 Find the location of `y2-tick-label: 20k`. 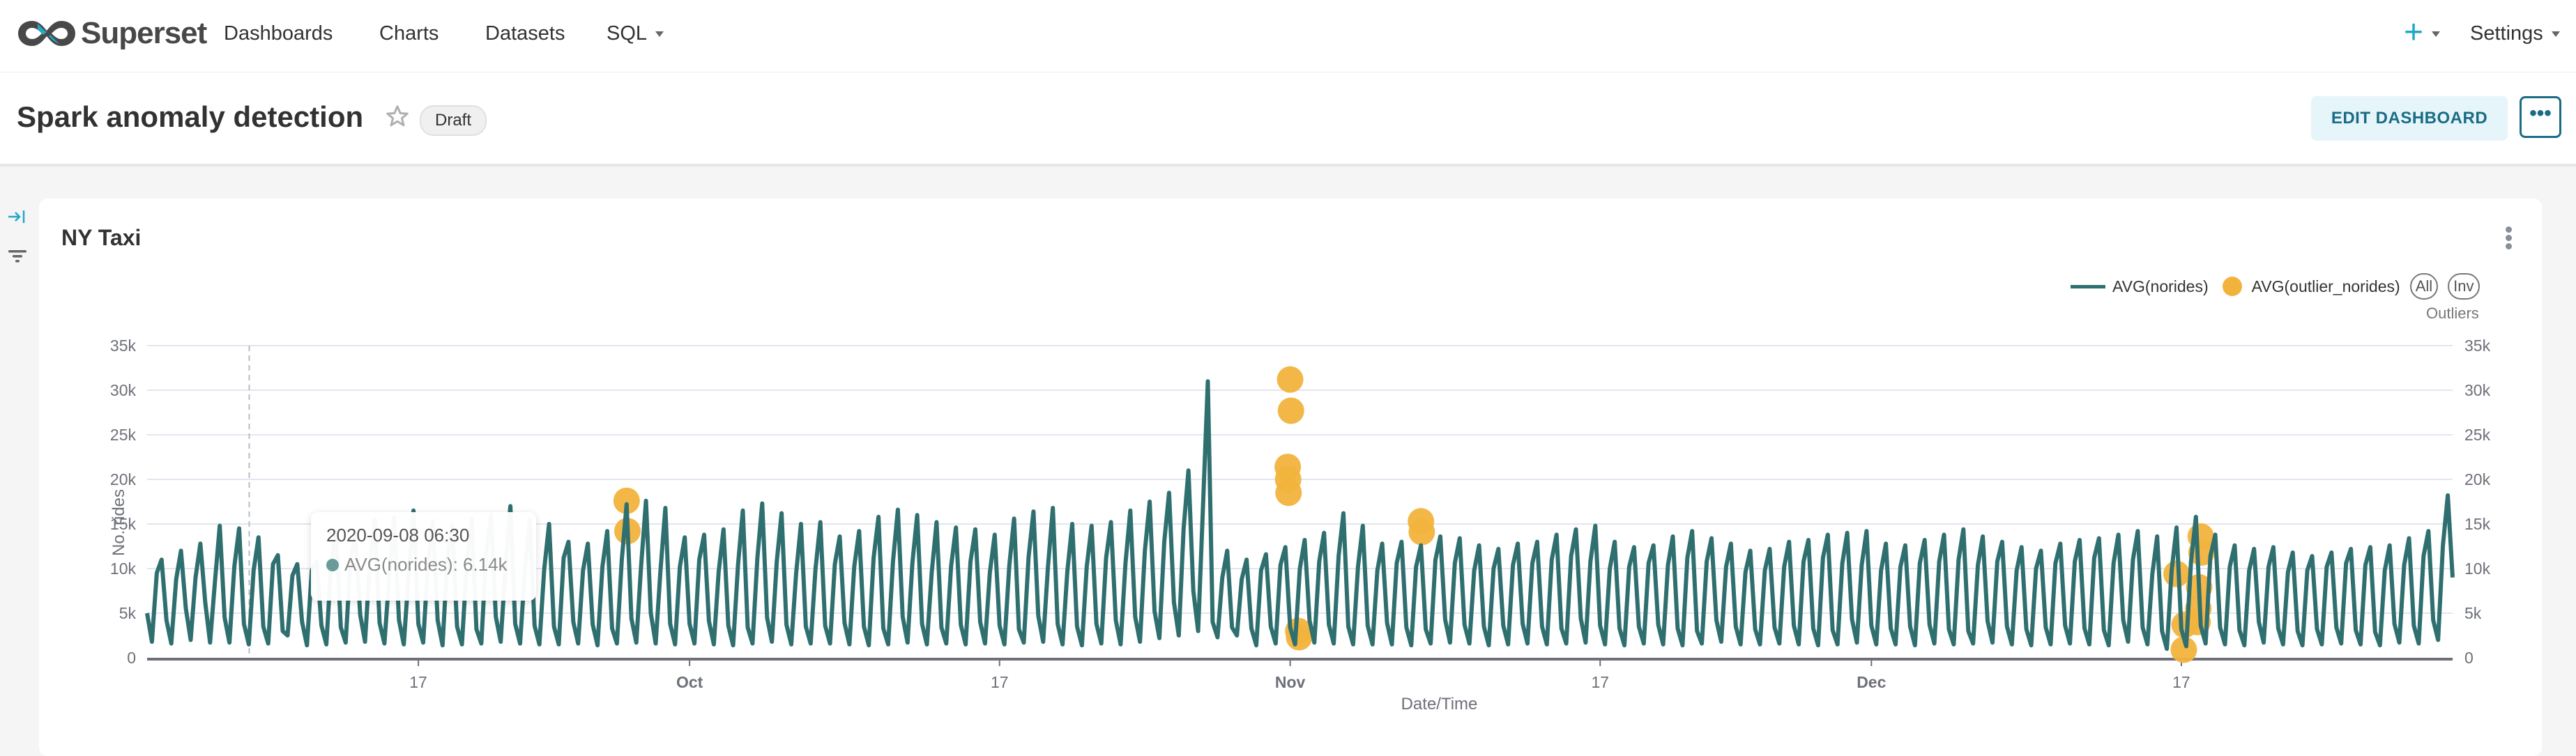

y2-tick-label: 20k is located at coordinates (2478, 479).